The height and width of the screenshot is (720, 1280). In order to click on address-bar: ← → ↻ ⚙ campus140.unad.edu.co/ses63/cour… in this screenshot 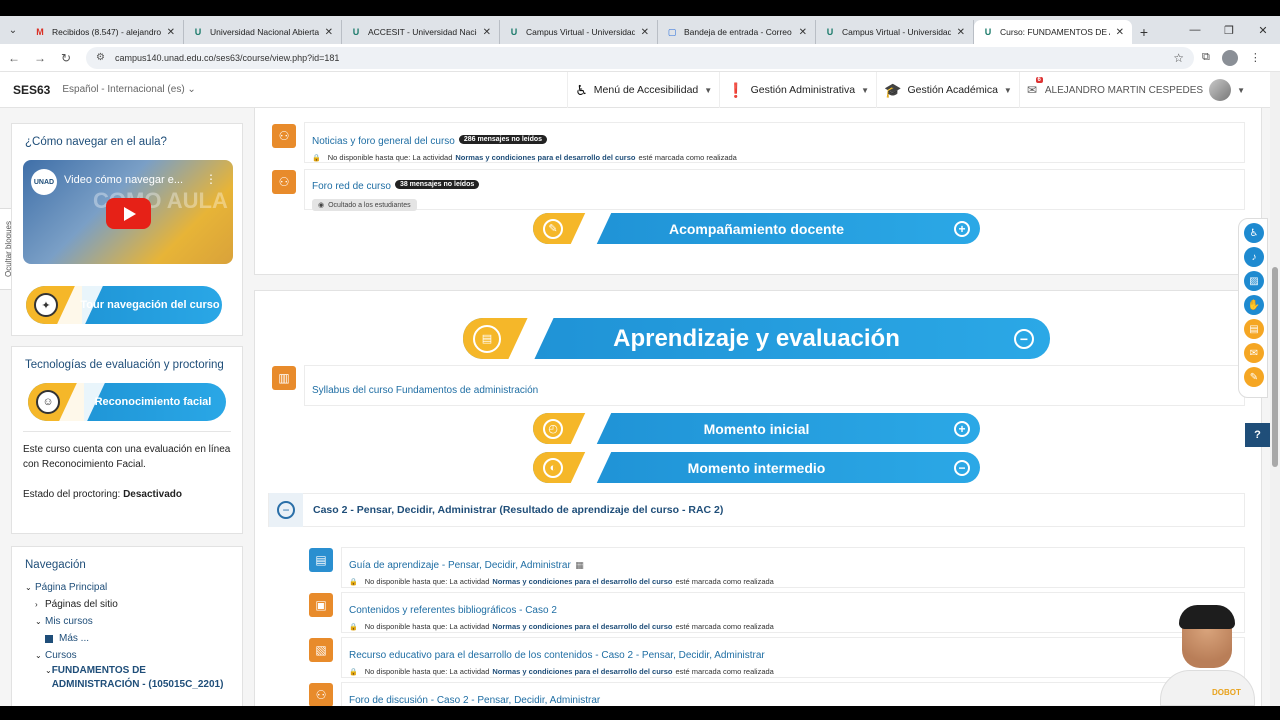, I will do `click(640, 58)`.